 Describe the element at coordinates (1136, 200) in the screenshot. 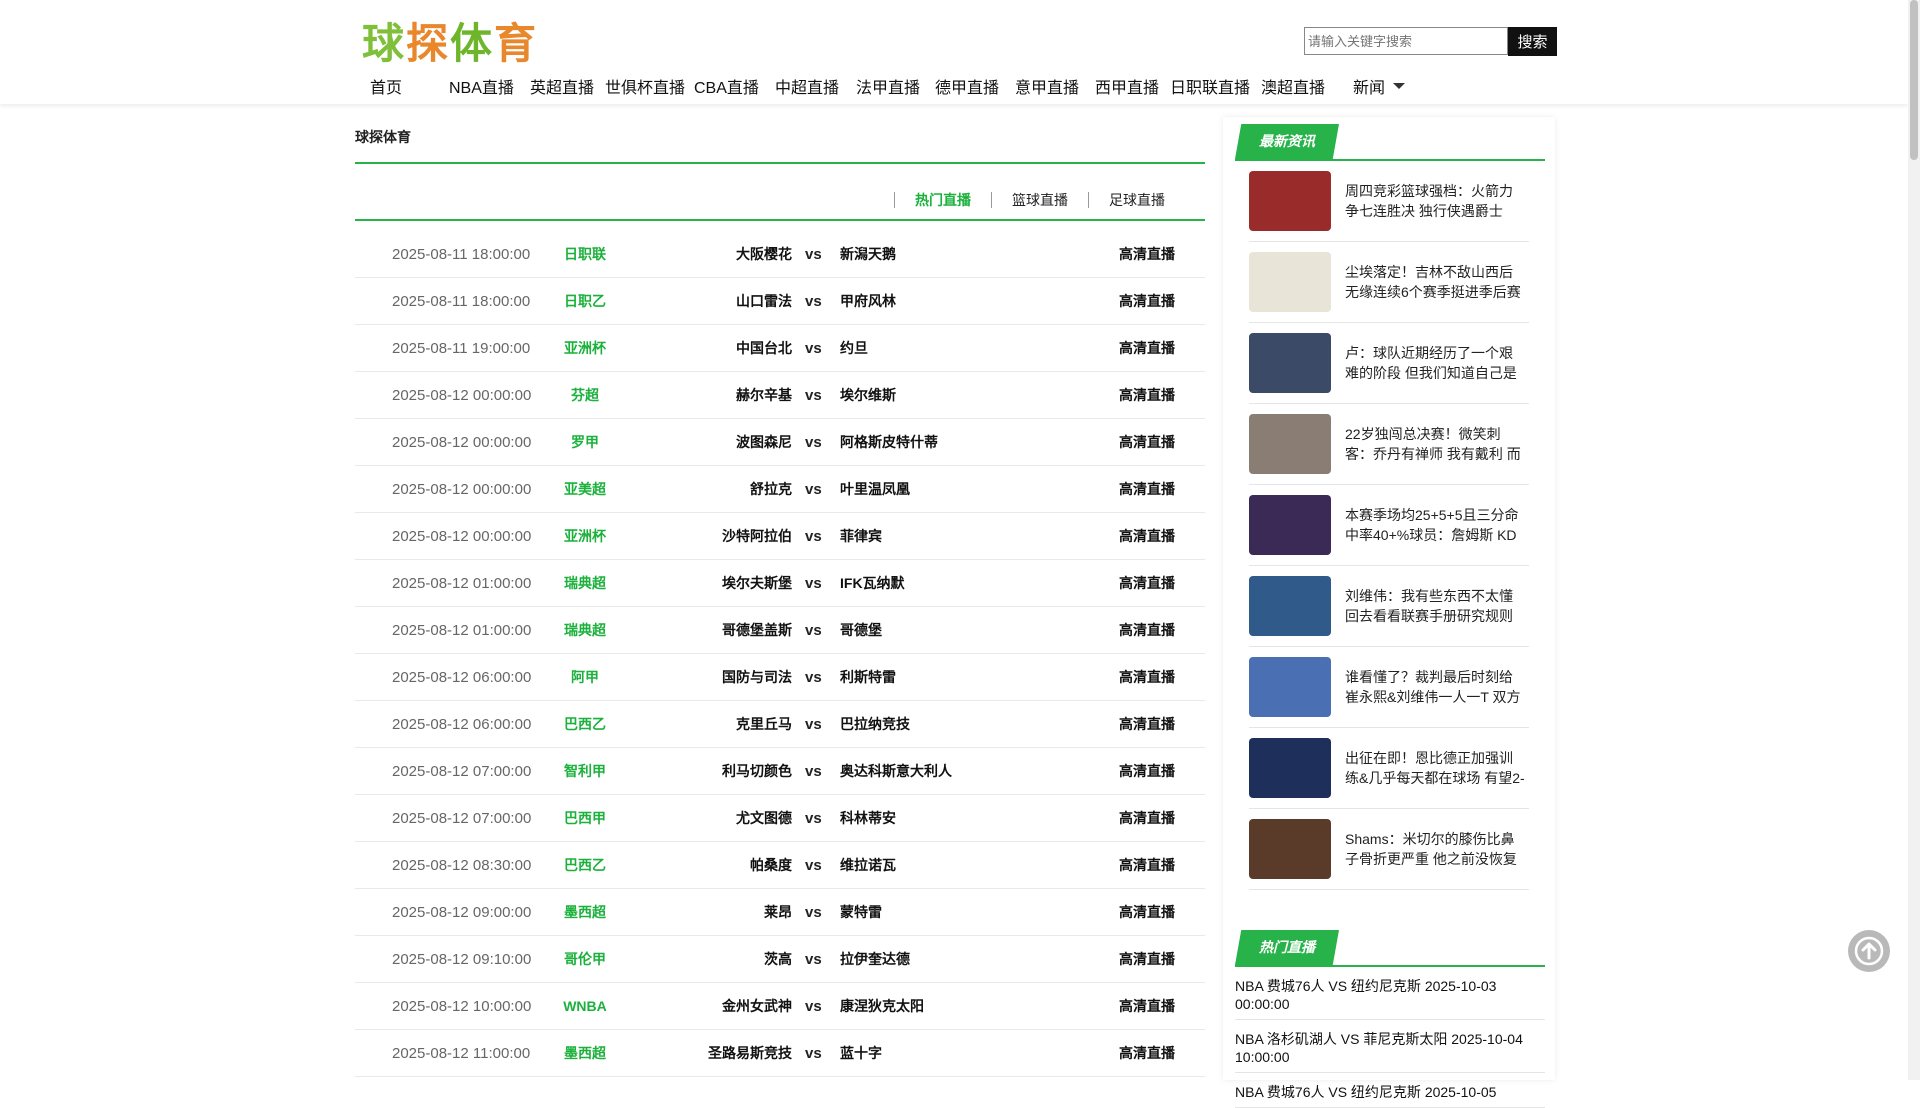

I see `filter-tab: 足球直播` at that location.